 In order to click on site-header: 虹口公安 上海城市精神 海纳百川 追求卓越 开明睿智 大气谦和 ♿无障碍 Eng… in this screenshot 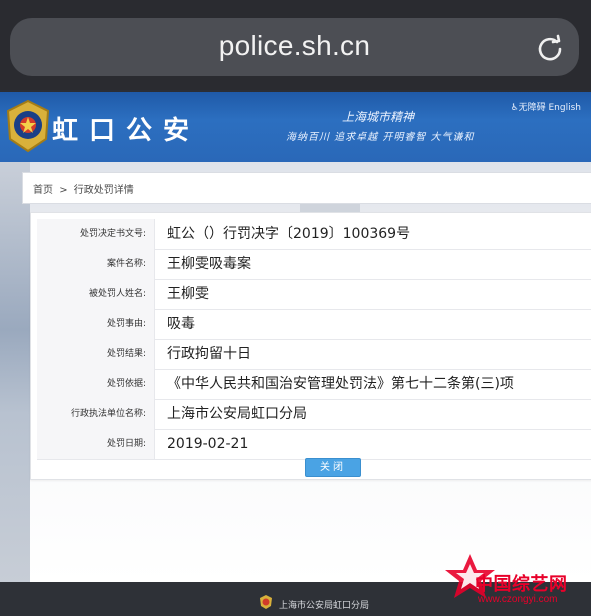, I will do `click(295, 127)`.